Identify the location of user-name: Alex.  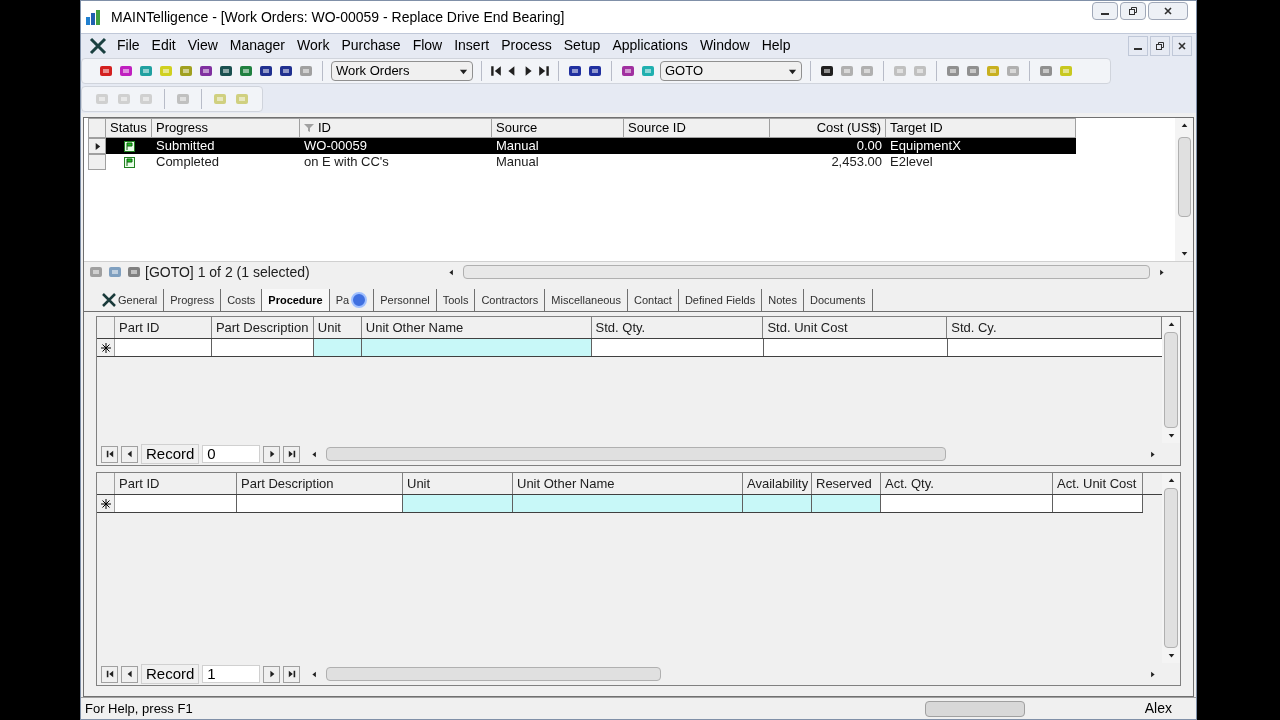
(1158, 708).